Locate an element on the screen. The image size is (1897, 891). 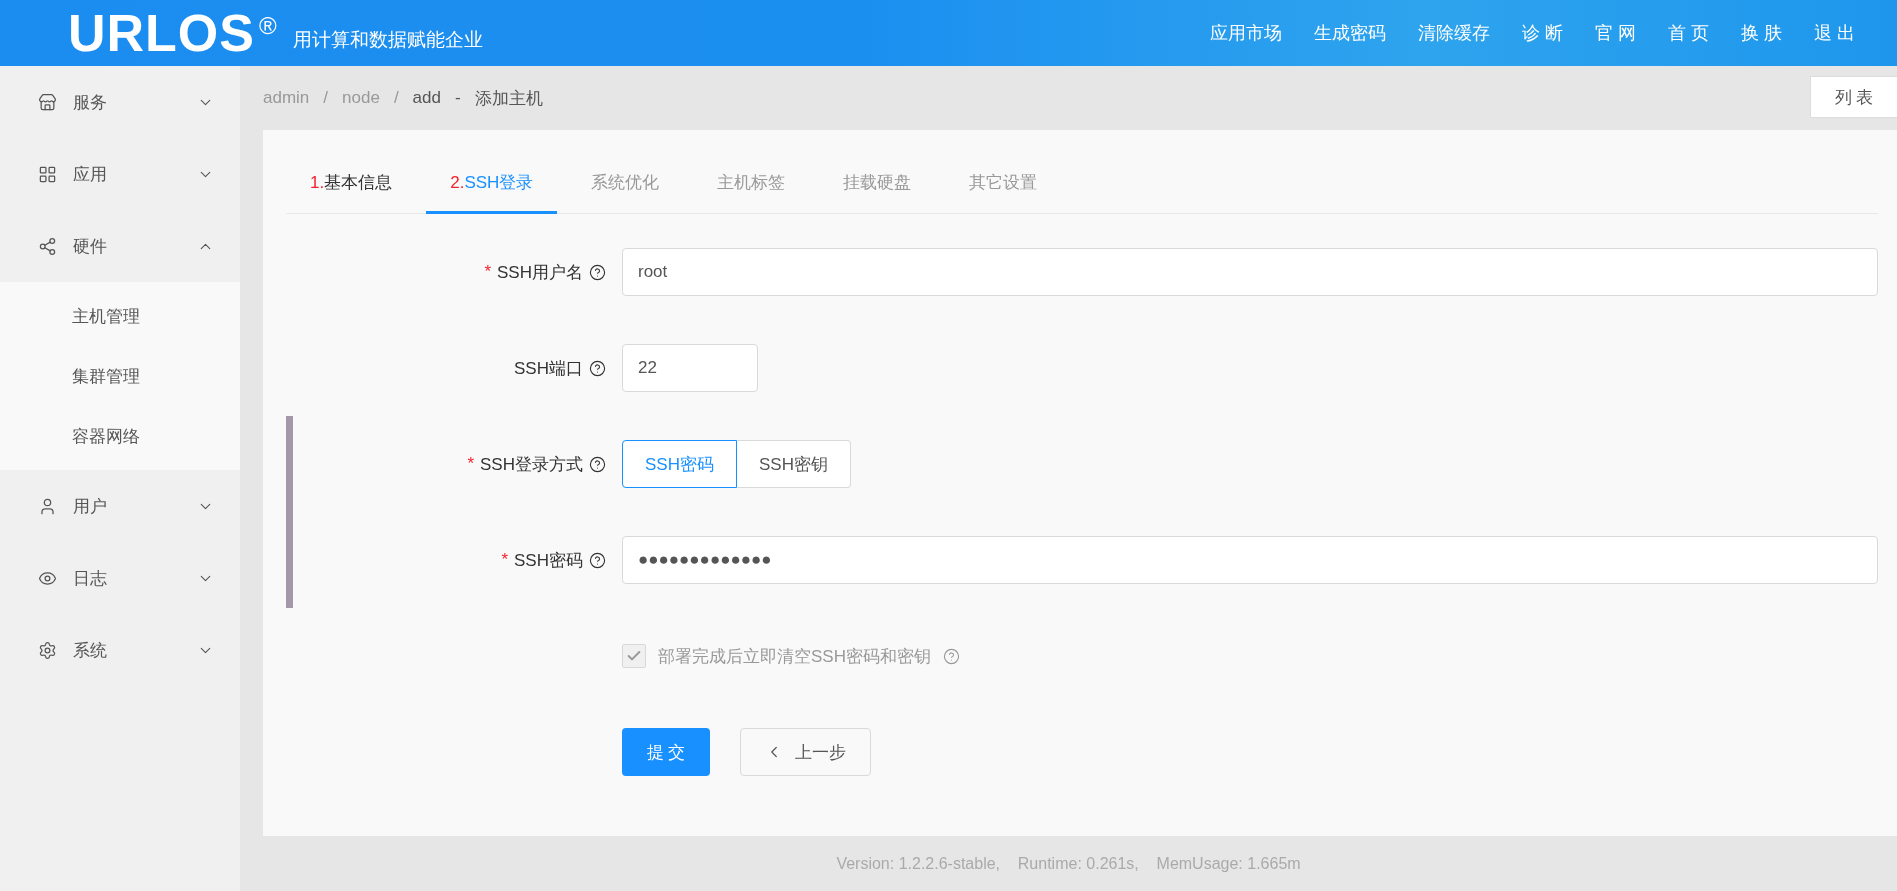
list-button: 列 表 is located at coordinates (1853, 97).